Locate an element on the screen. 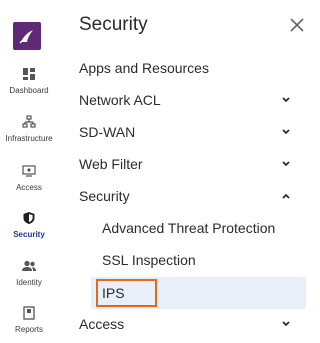 Image resolution: width=320 pixels, height=343 pixels. infrastructure-icon is located at coordinates (29, 121).